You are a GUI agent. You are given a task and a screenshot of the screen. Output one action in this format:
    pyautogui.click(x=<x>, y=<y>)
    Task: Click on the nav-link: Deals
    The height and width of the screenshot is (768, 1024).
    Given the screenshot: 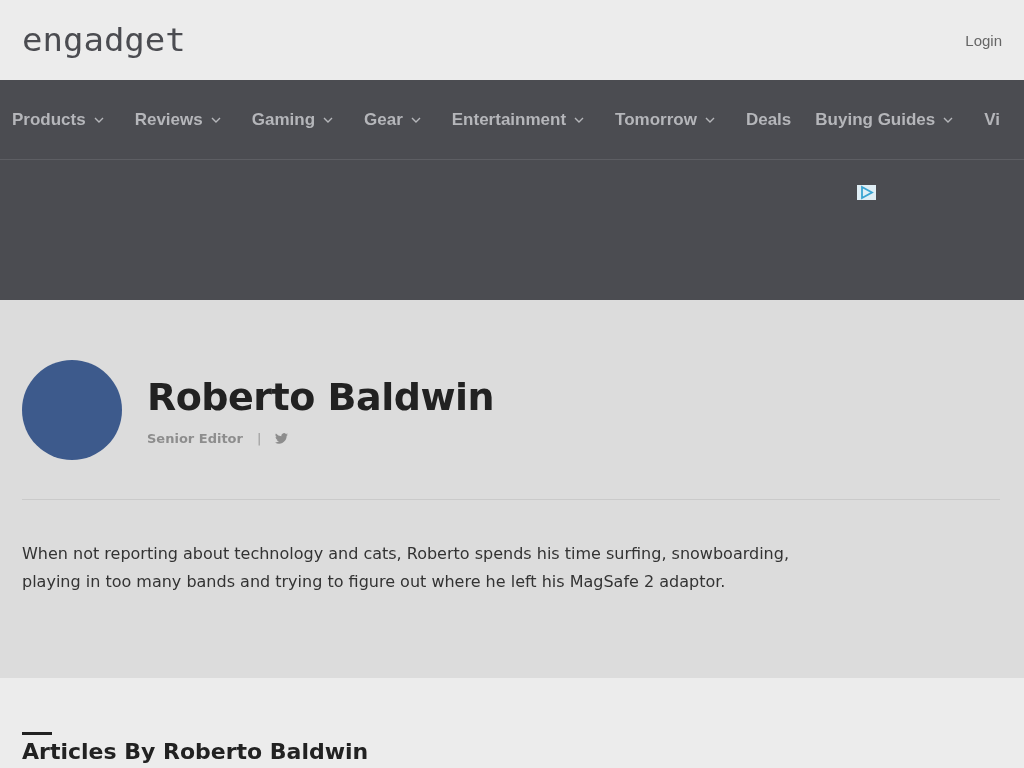 What is the action you would take?
    pyautogui.click(x=768, y=119)
    